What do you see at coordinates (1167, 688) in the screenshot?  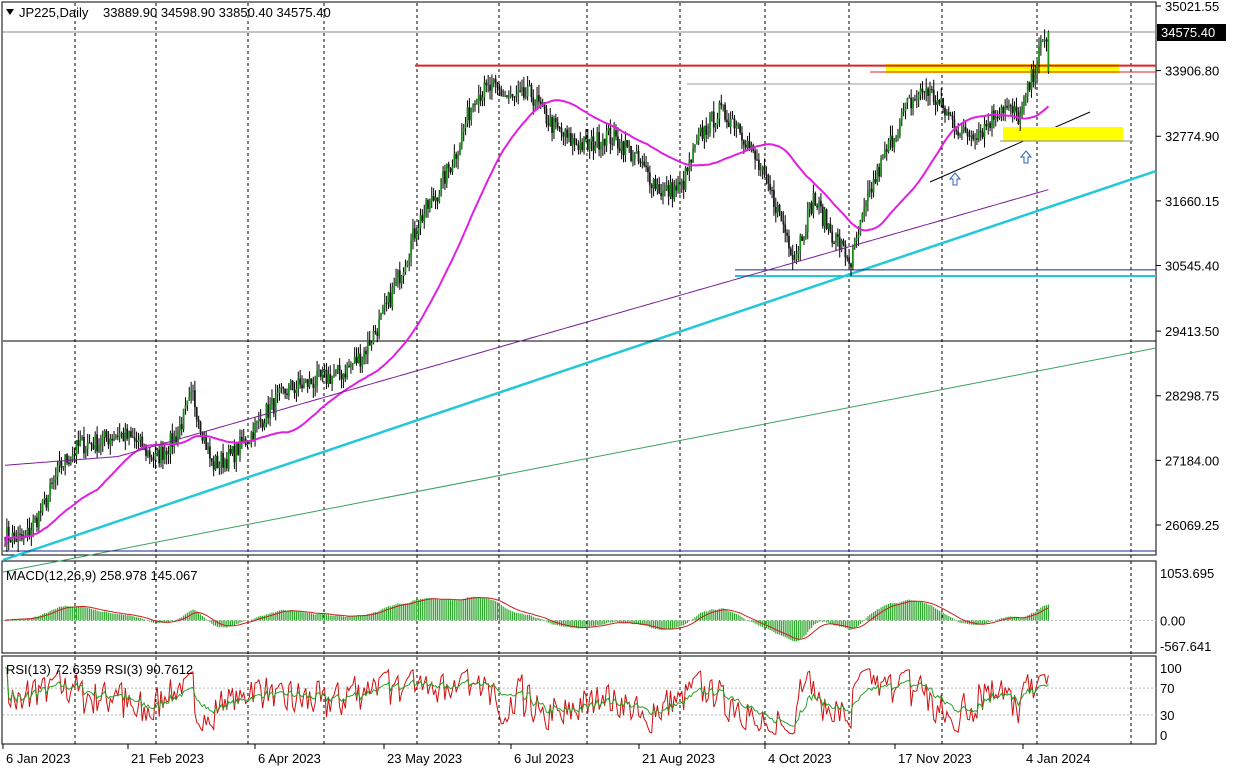 I see `rsi-tick-label: 70` at bounding box center [1167, 688].